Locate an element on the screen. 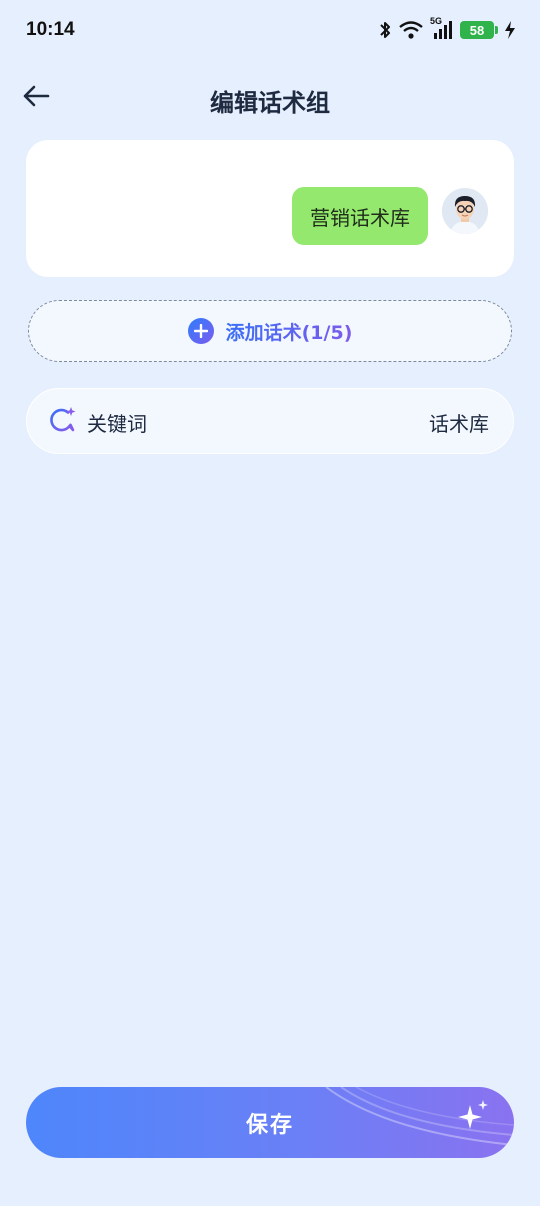  battery-icon: 58 is located at coordinates (479, 30).